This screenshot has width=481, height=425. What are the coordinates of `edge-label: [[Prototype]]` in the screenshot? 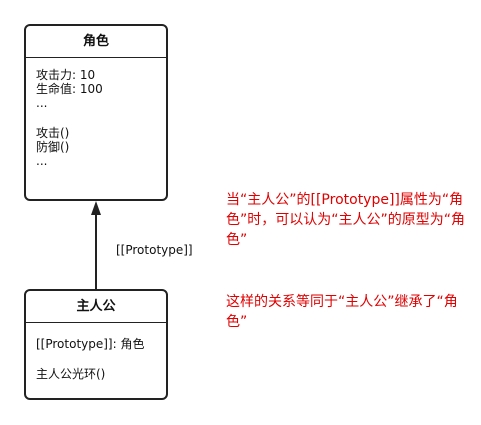 It's located at (154, 250).